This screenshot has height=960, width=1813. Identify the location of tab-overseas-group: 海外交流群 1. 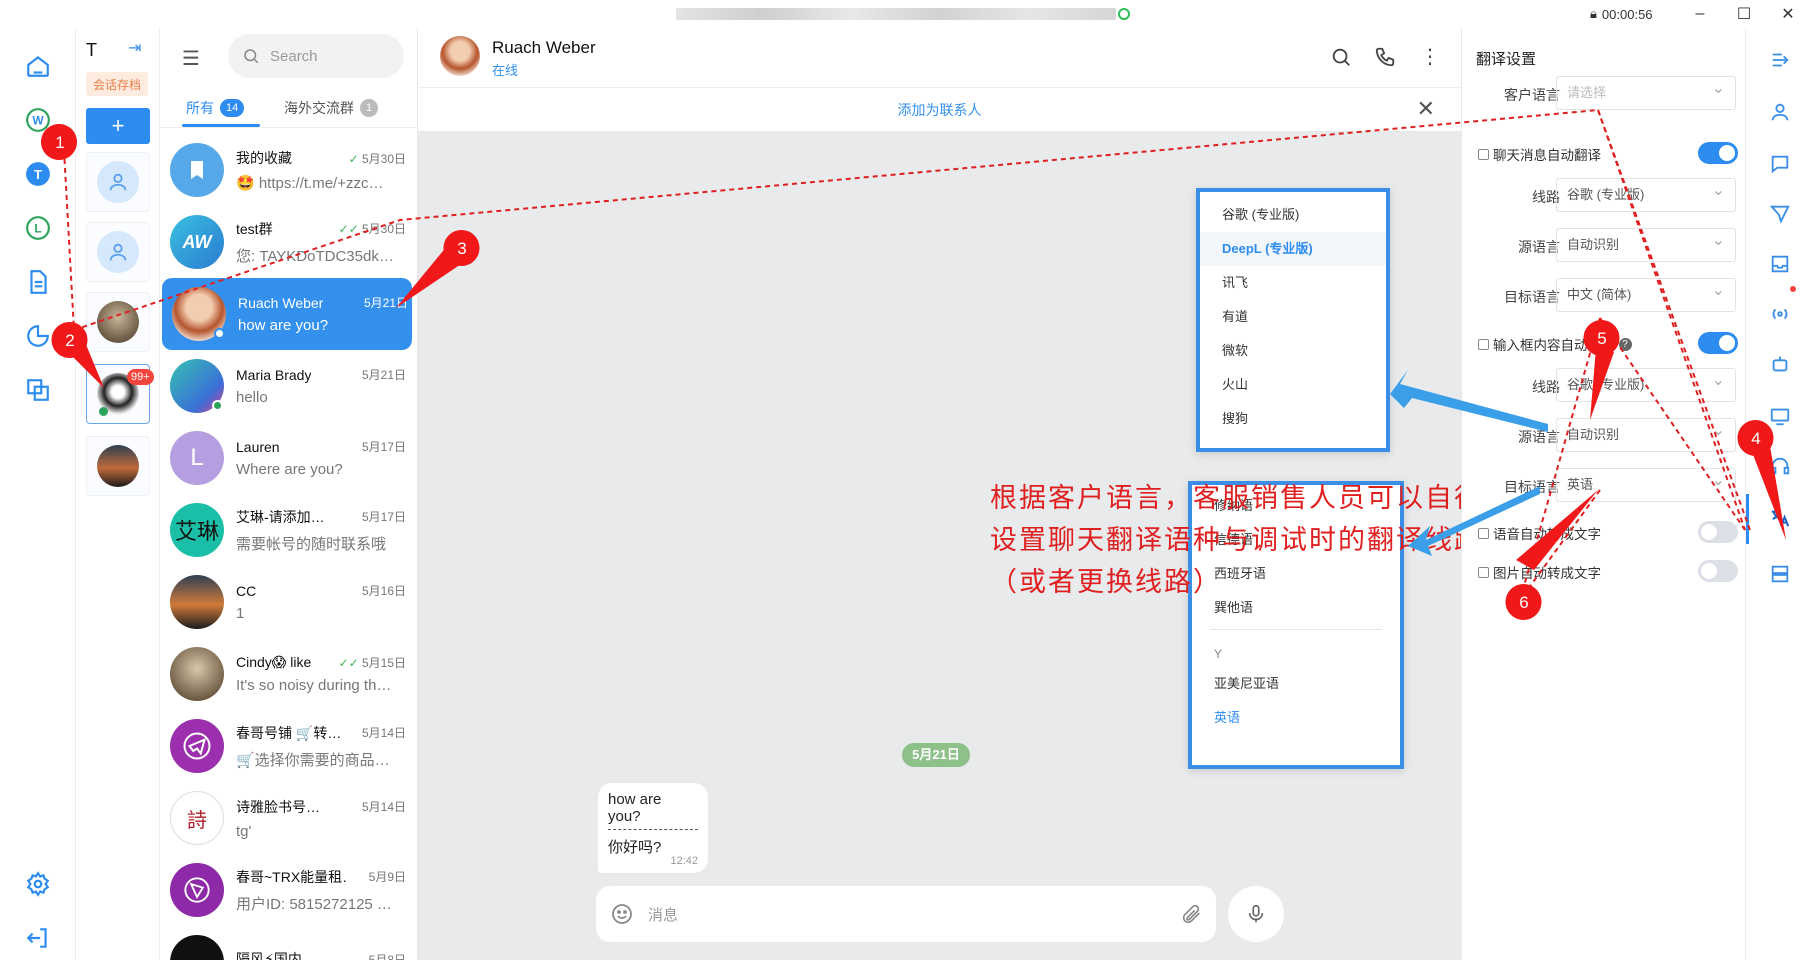
(331, 108).